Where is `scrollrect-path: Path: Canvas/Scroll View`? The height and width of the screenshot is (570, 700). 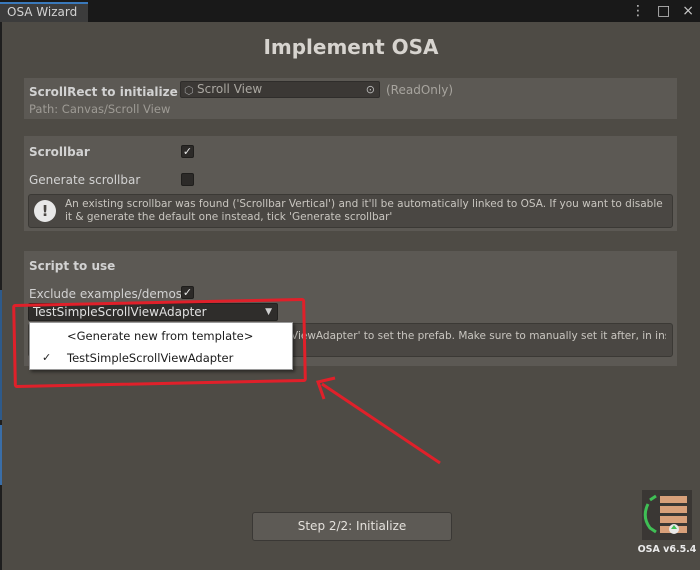 scrollrect-path: Path: Canvas/Scroll View is located at coordinates (100, 109).